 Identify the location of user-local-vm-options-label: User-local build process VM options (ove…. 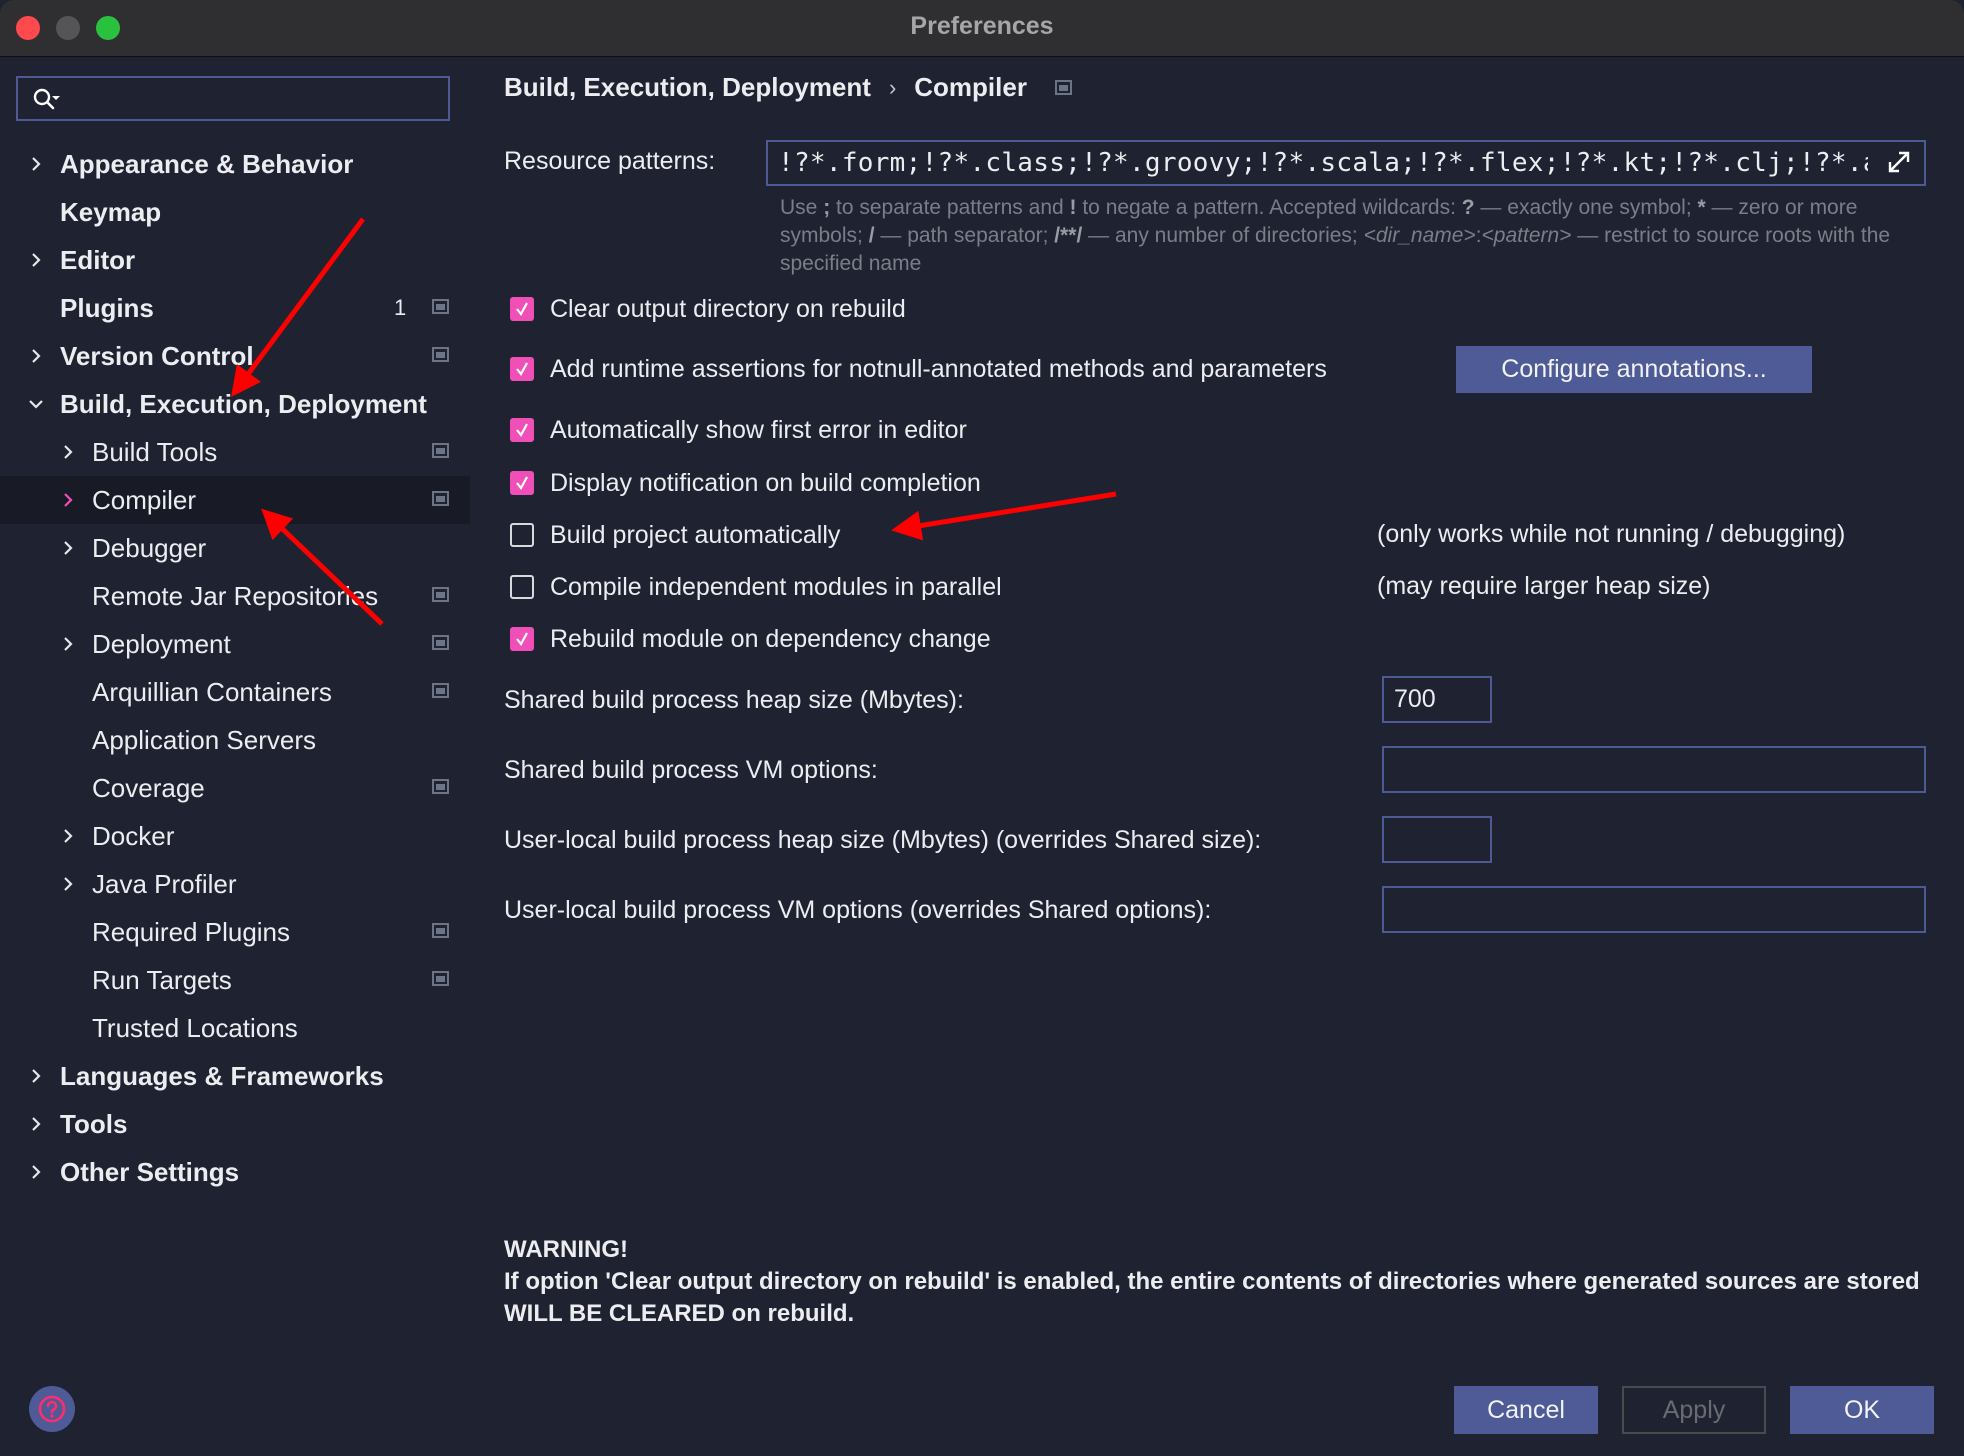
(858, 910).